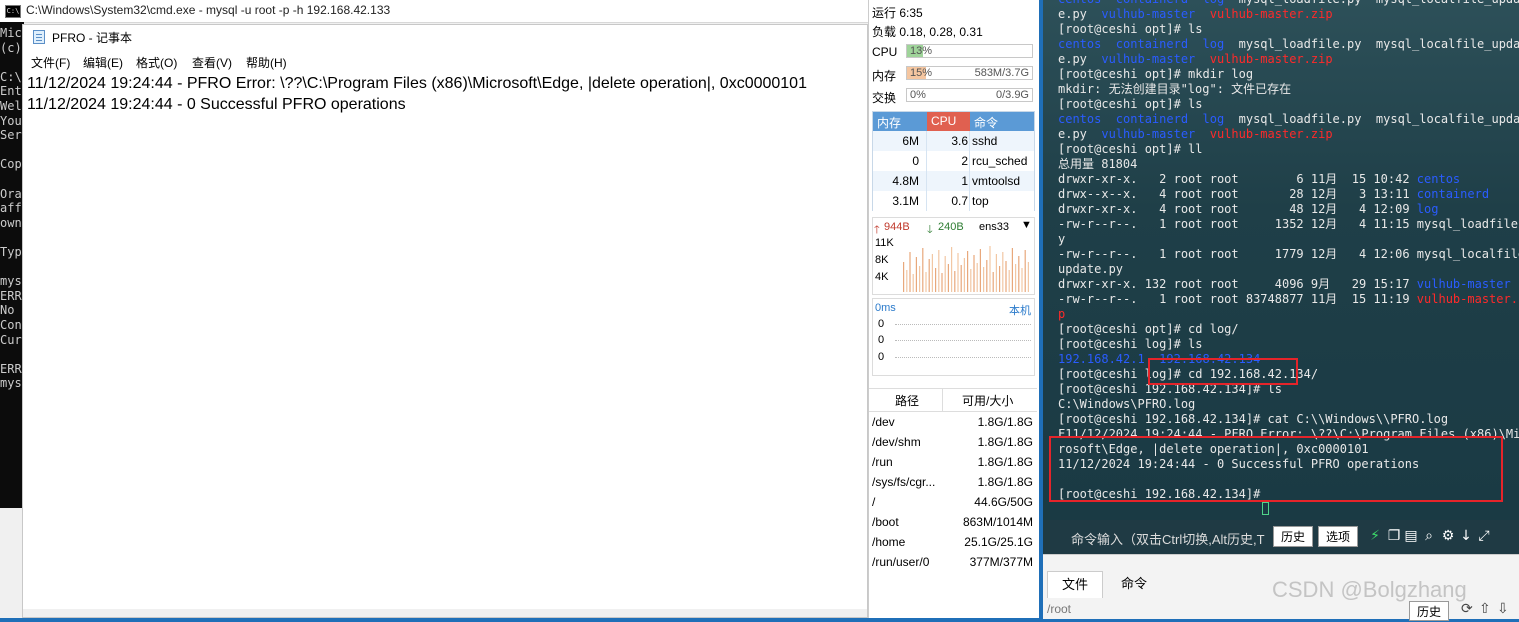  I want to click on current-path: /root, so click(1059, 609).